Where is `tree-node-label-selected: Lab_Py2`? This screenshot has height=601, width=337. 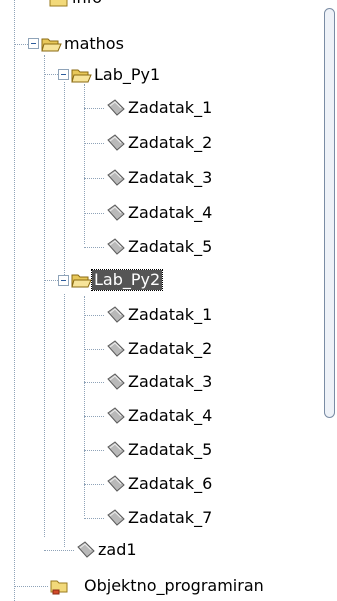 tree-node-label-selected: Lab_Py2 is located at coordinates (127, 280).